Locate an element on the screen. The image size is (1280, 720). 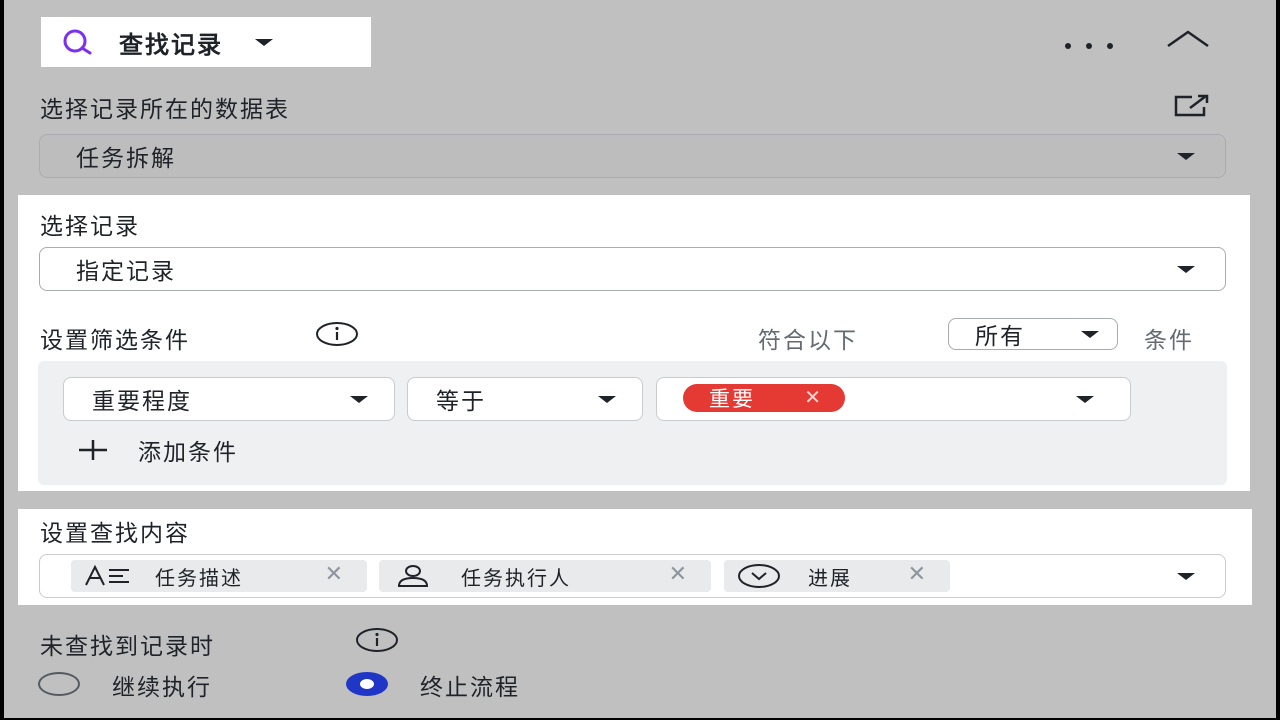
match-prefix: 符合以下 is located at coordinates (808, 341).